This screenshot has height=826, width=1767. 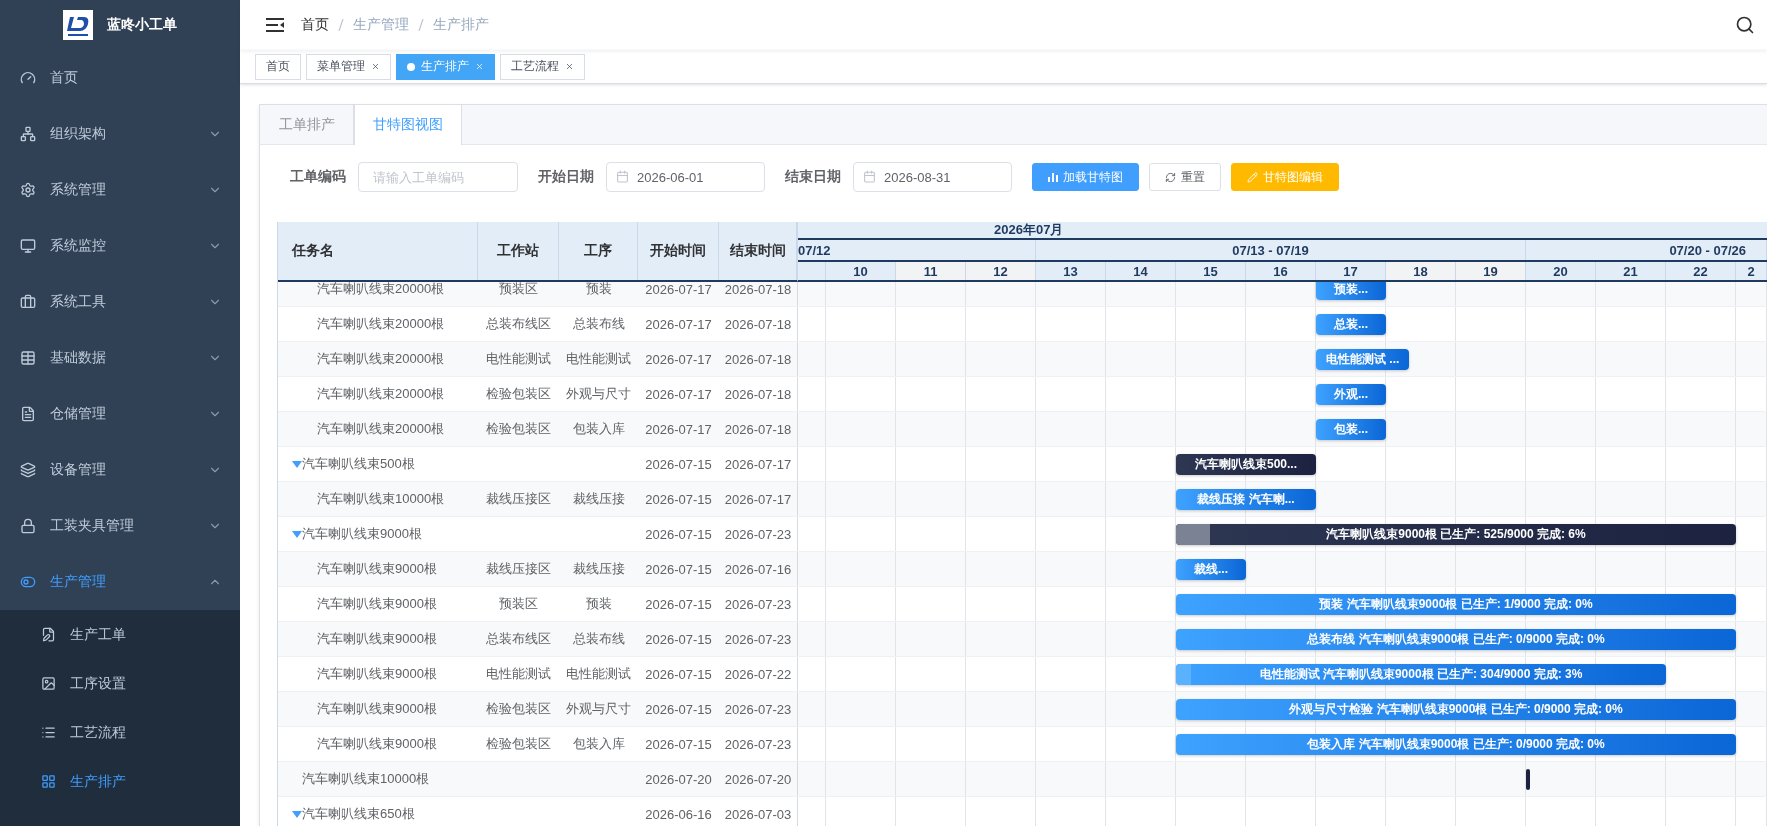 What do you see at coordinates (120, 78) in the screenshot?
I see `menu-item: 首页` at bounding box center [120, 78].